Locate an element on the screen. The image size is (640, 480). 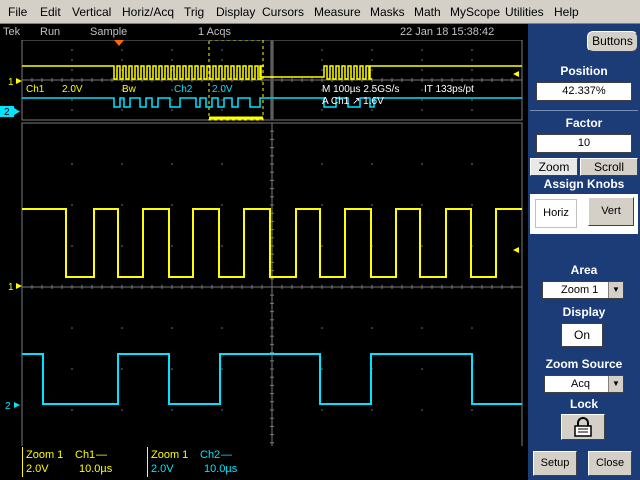
sample-interval-readout: IT 133ps/pt is located at coordinates (449, 89).